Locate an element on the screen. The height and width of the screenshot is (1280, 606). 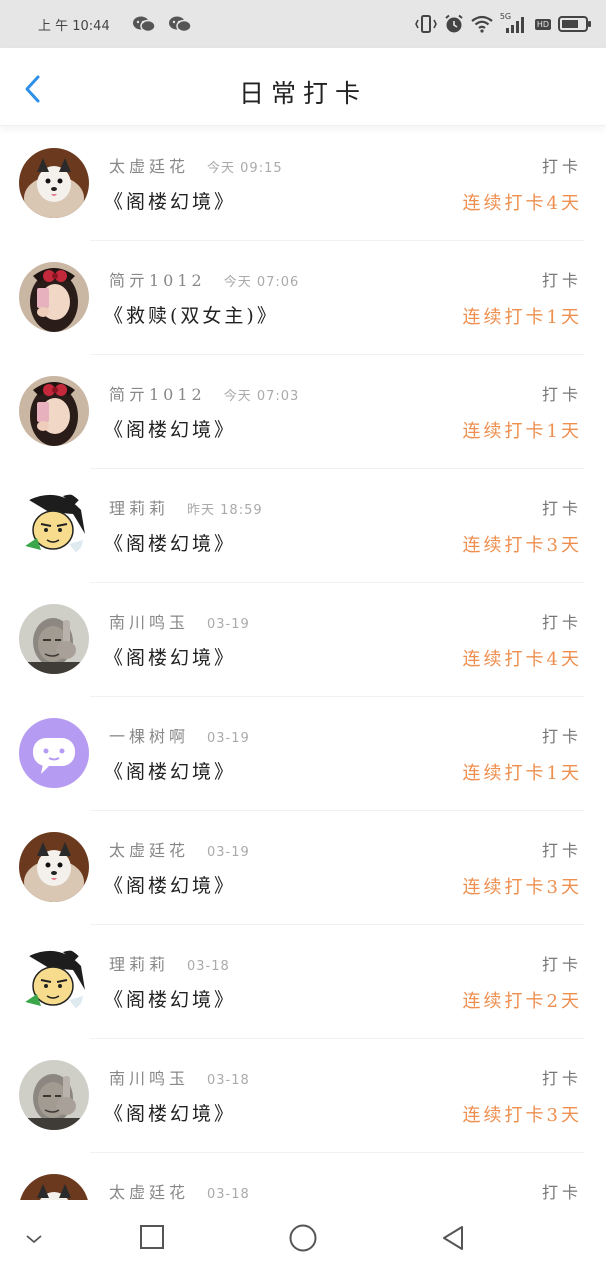
checkin-list-item: 一棵树啊 03-19 《阁楼幻境》 打卡 连续打卡1天 is located at coordinates (303, 754).